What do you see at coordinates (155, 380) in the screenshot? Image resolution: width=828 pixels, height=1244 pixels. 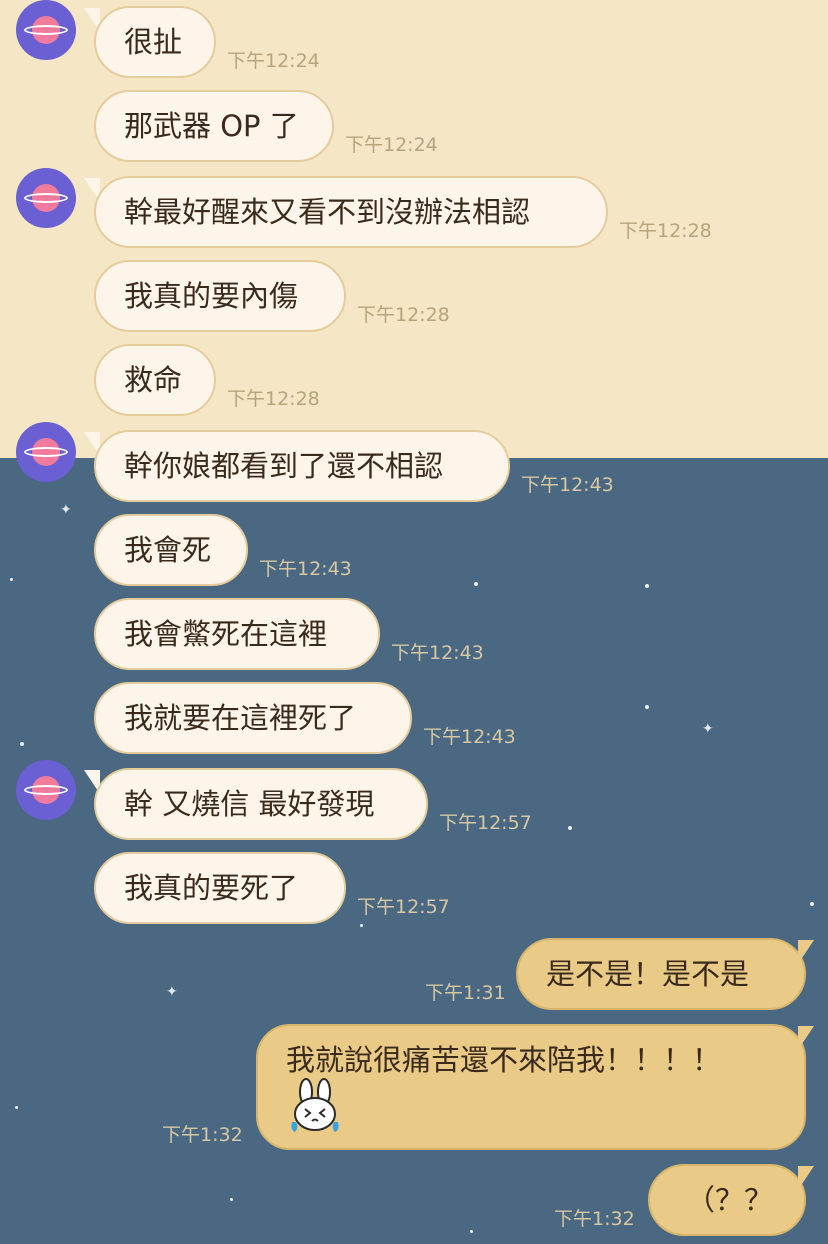 I see `message-bubble-incoming: 救命` at bounding box center [155, 380].